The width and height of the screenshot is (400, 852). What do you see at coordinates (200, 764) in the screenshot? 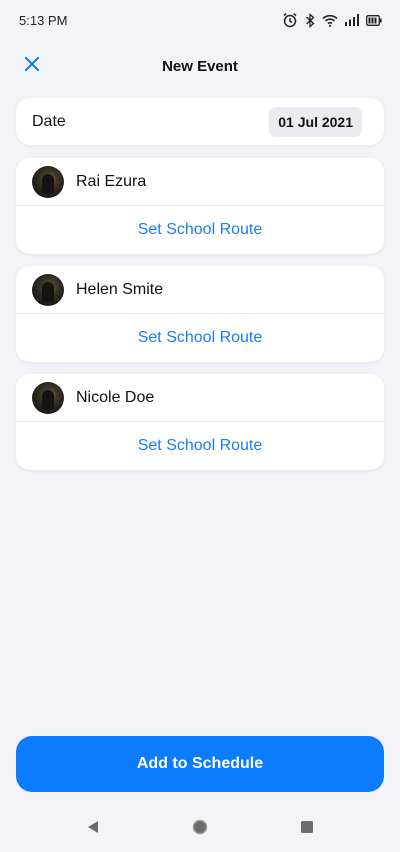
I see `add-to-schedule-button: Add to Schedule` at bounding box center [200, 764].